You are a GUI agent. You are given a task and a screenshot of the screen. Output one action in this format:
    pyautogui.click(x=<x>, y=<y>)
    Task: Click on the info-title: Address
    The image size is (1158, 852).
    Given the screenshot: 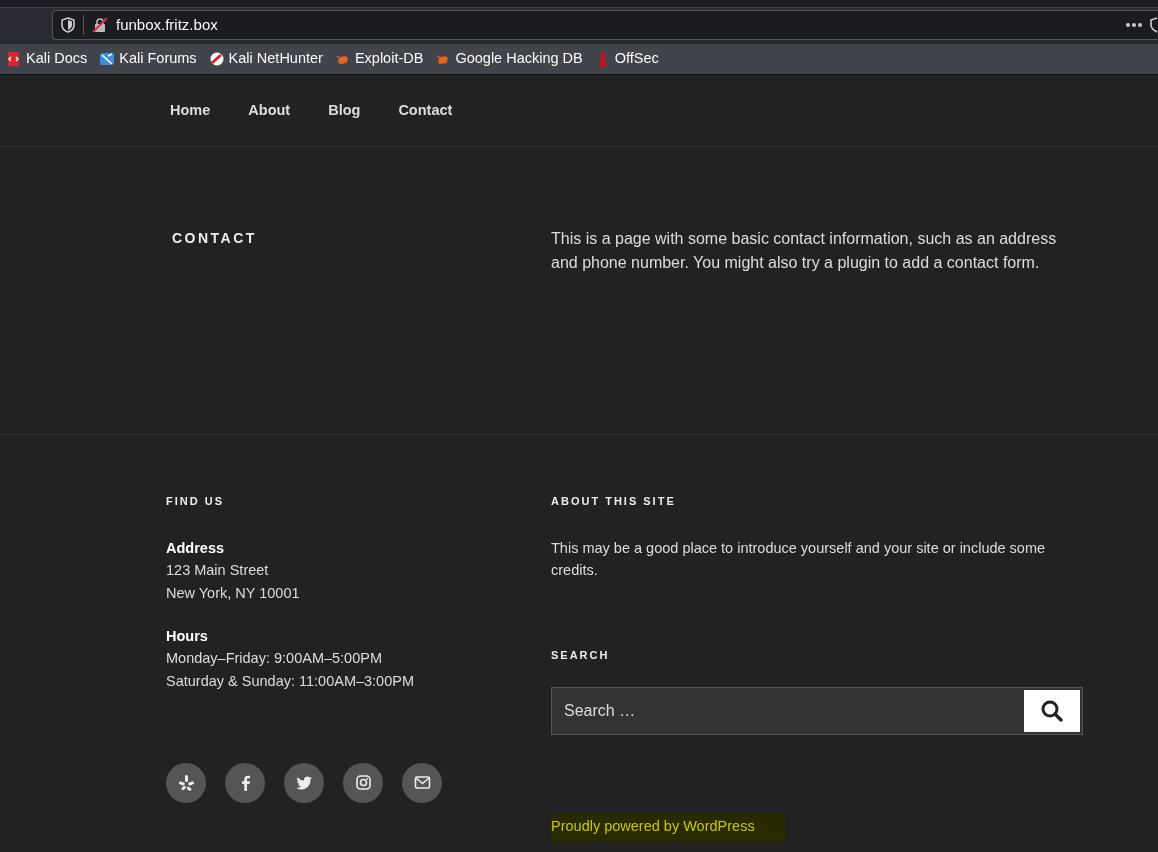 What is the action you would take?
    pyautogui.click(x=196, y=548)
    